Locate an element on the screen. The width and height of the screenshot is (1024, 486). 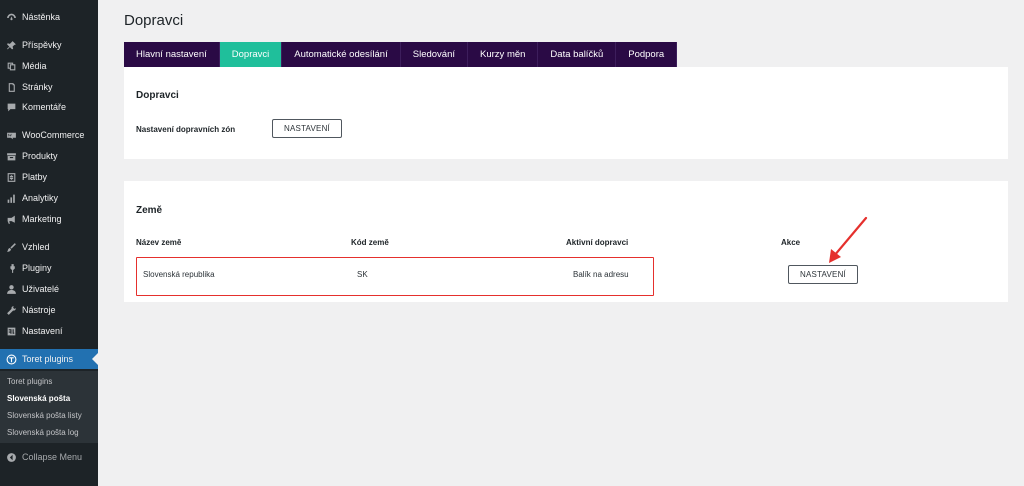
sidebar-item-label: Stránky is located at coordinates (37, 87).